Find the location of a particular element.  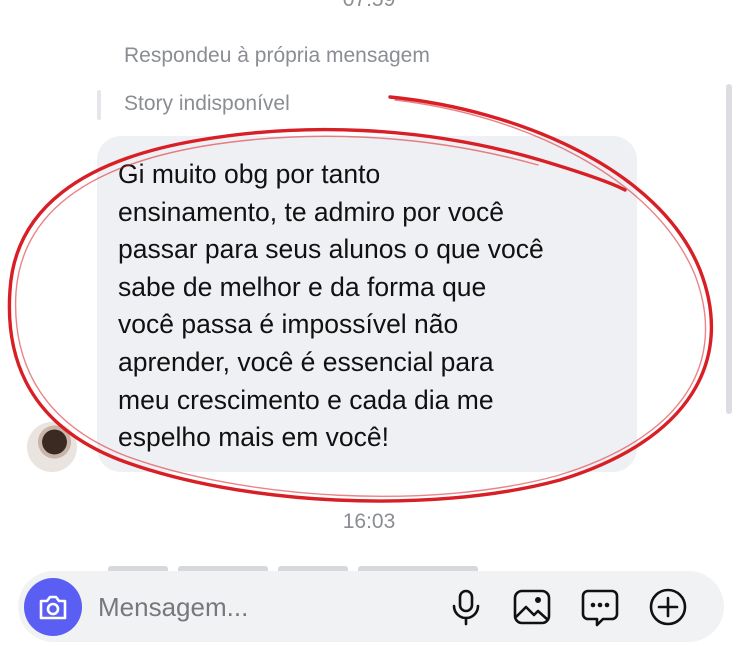

image-icon is located at coordinates (532, 607).